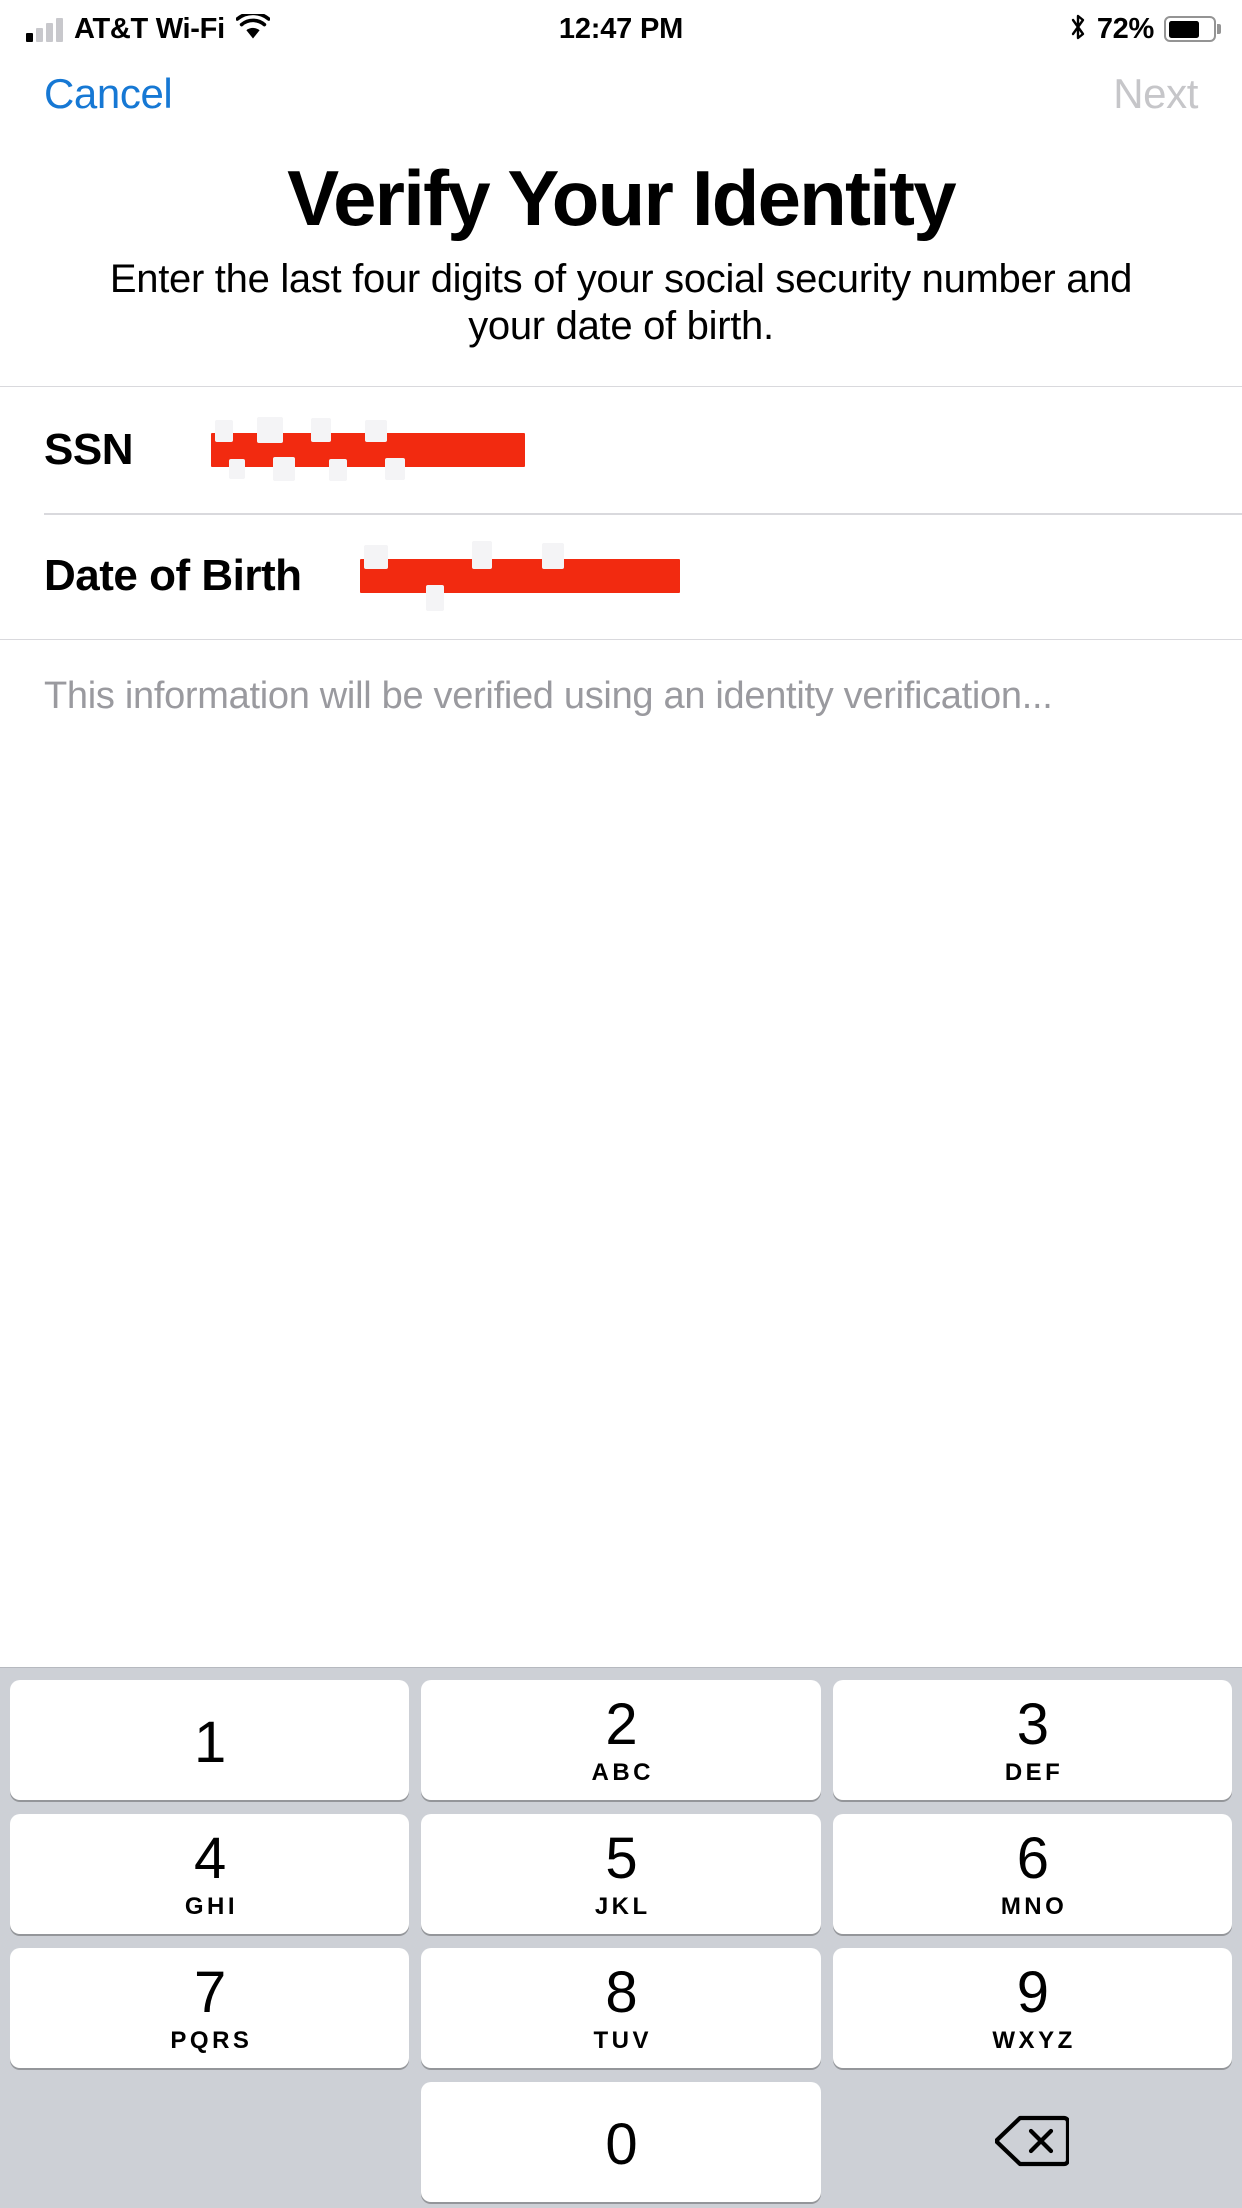 The image size is (1242, 2208). What do you see at coordinates (1034, 1906) in the screenshot?
I see `key-6-letters: MNO` at bounding box center [1034, 1906].